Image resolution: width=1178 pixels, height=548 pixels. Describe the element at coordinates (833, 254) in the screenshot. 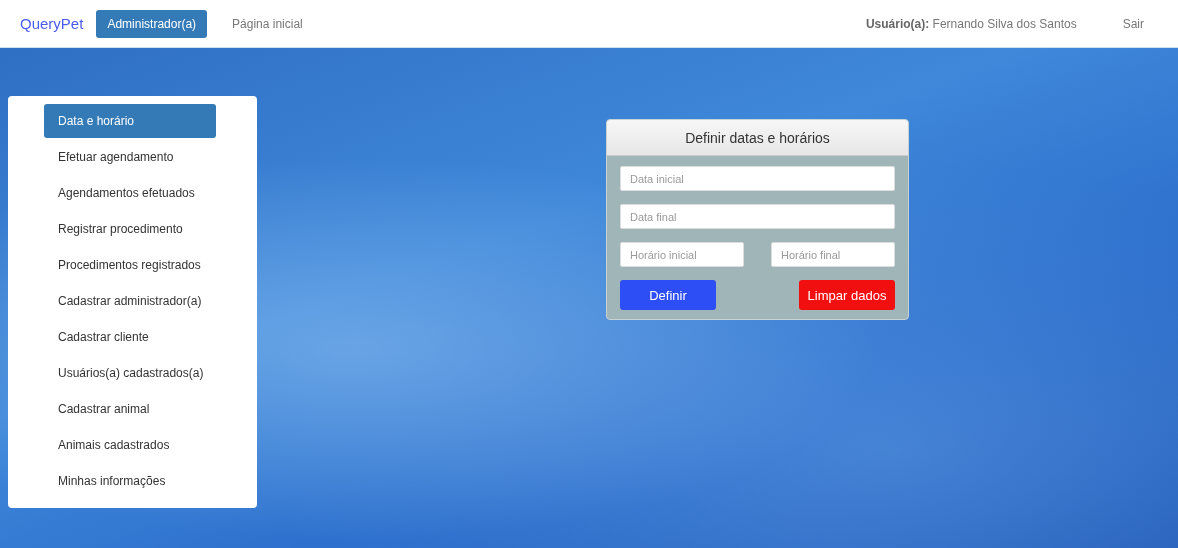

I see `time-field: Horário final` at that location.